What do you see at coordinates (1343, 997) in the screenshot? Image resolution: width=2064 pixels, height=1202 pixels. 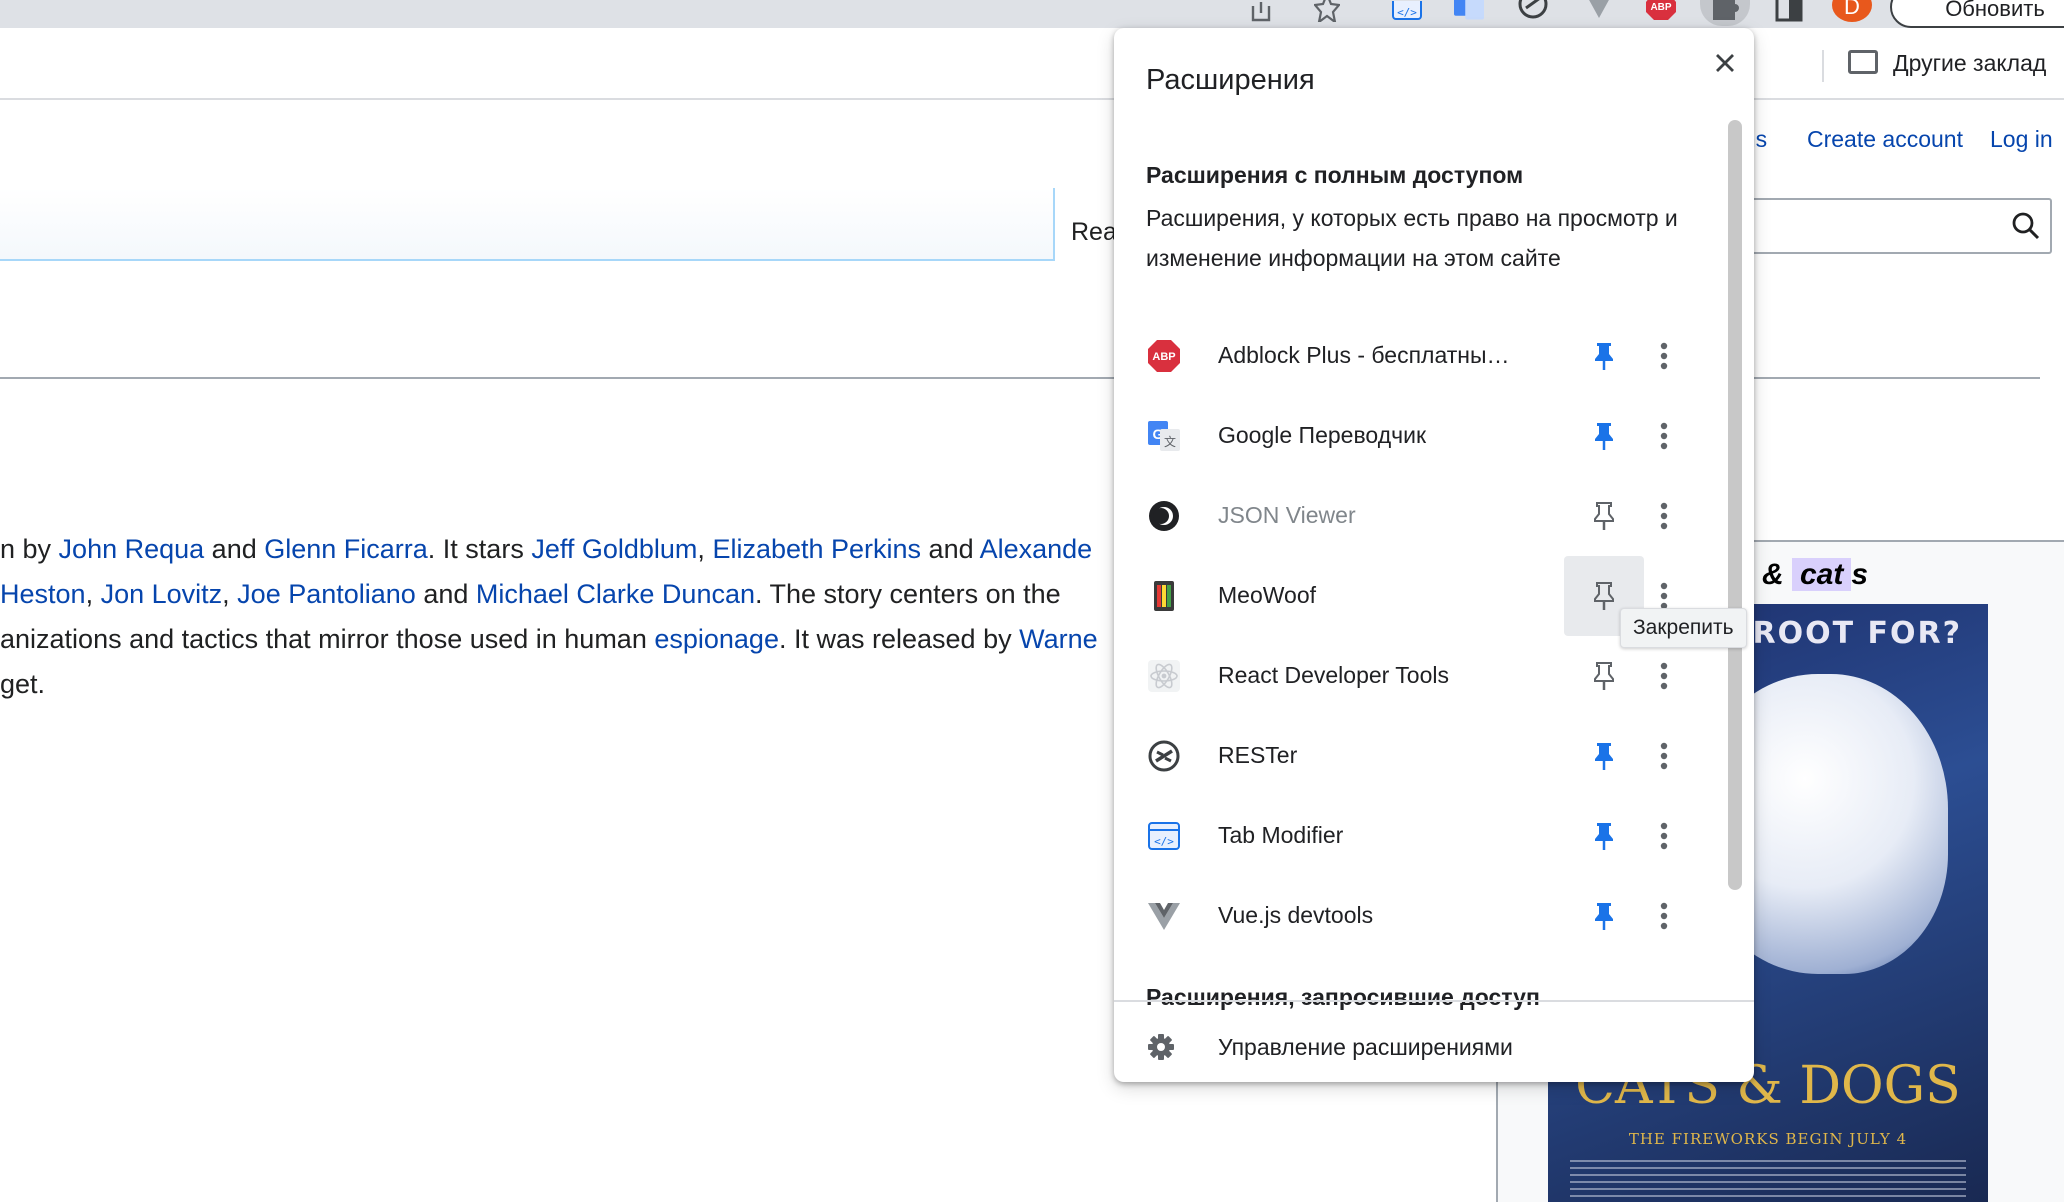 I see `requested-access-heading: Расширения, запросившие доступ` at bounding box center [1343, 997].